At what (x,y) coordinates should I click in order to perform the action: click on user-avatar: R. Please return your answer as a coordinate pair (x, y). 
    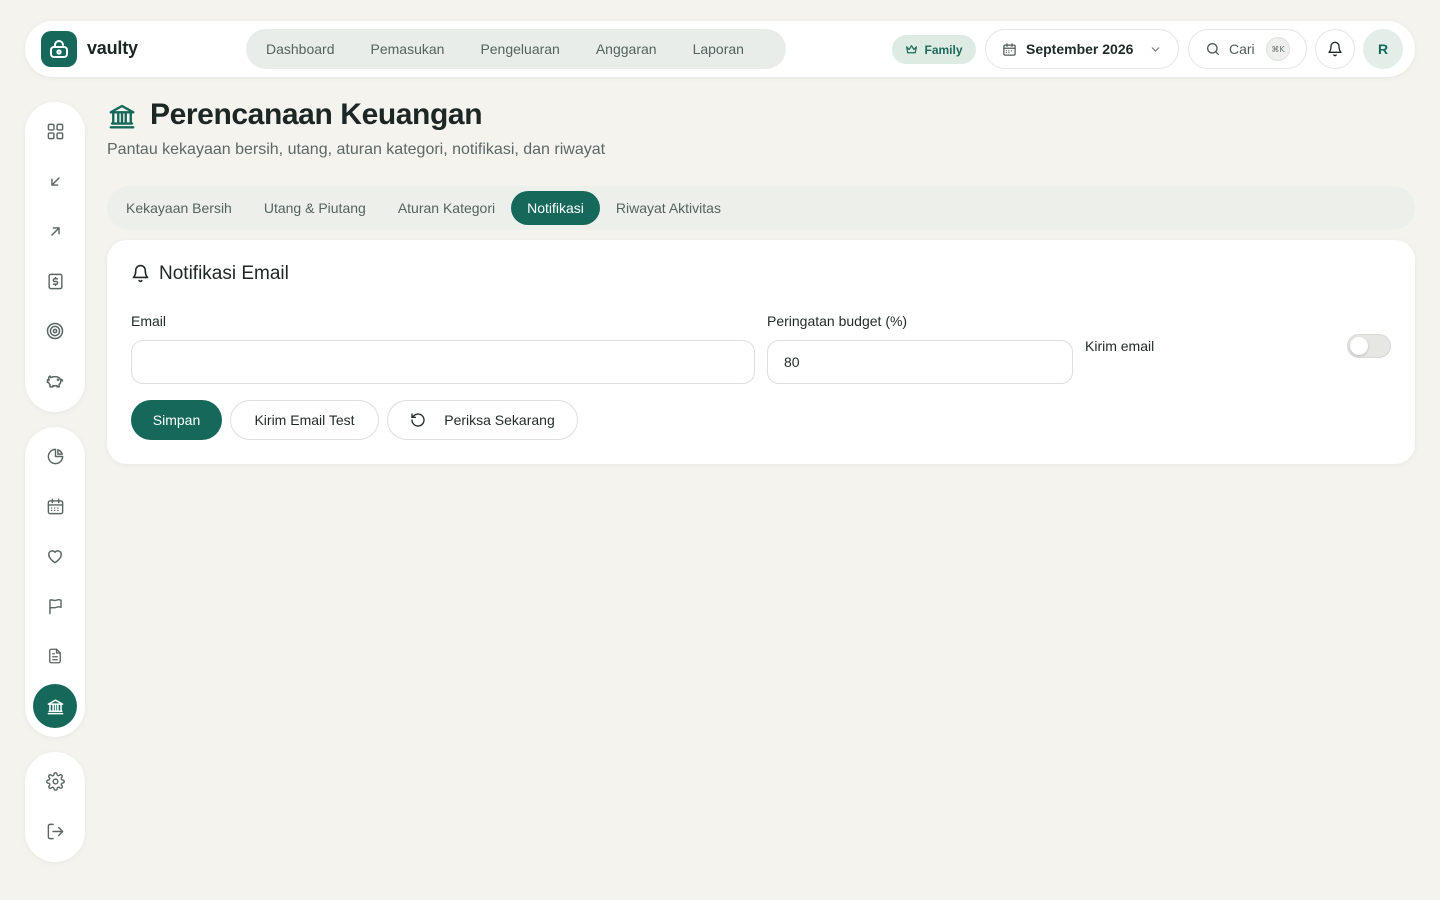
    Looking at the image, I should click on (1383, 49).